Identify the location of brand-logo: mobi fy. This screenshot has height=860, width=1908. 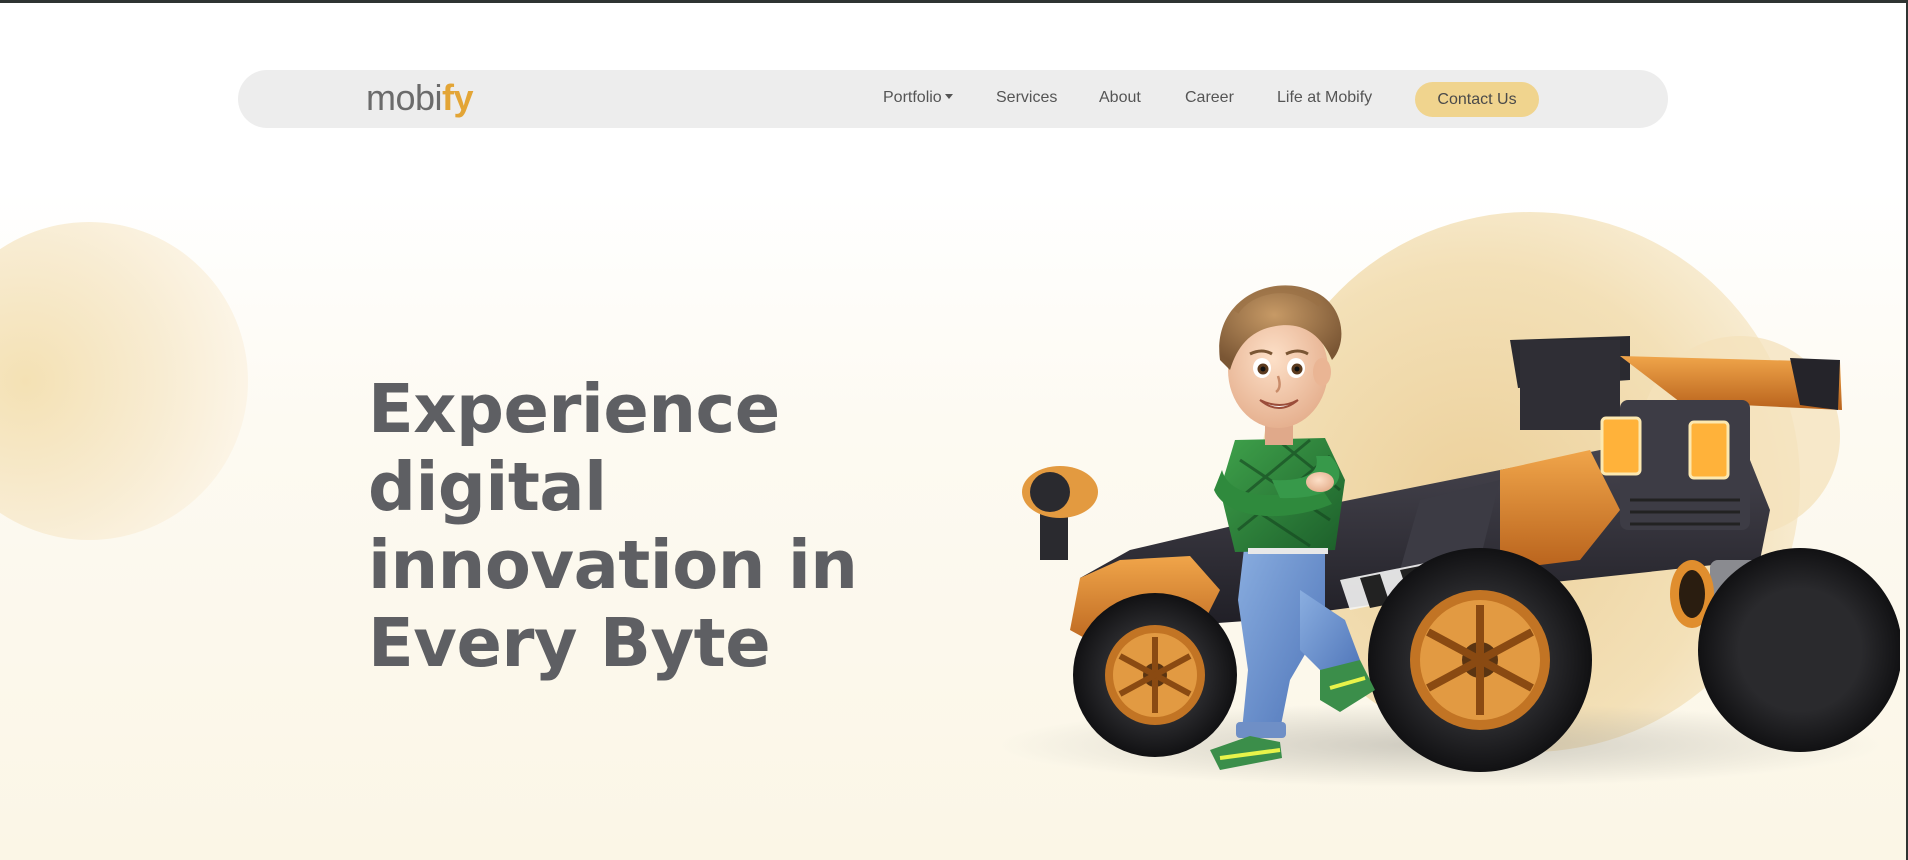
(420, 98).